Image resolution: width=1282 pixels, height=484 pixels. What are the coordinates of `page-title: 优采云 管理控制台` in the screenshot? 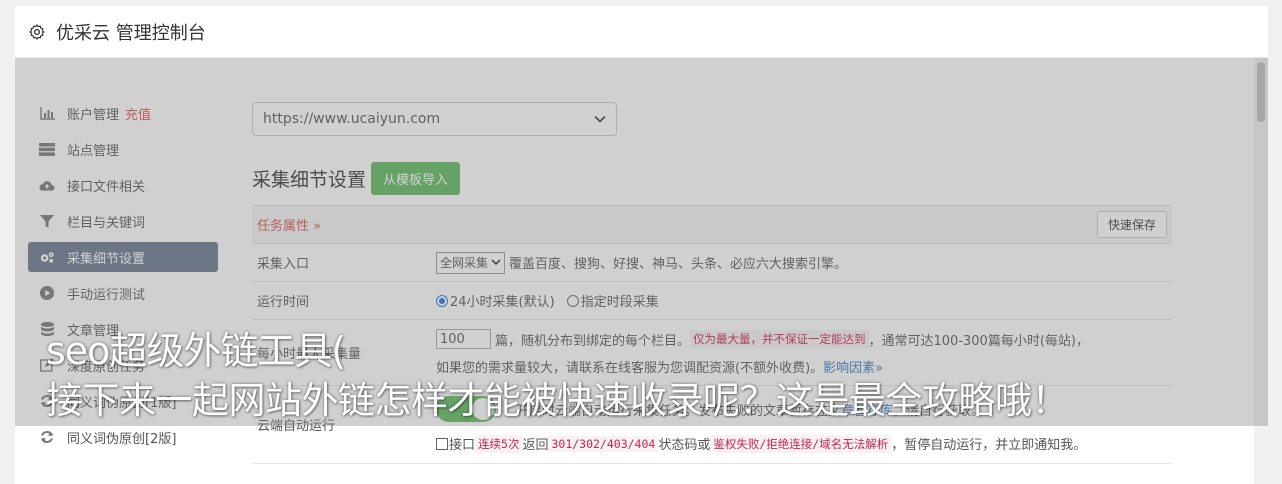 It's located at (131, 33).